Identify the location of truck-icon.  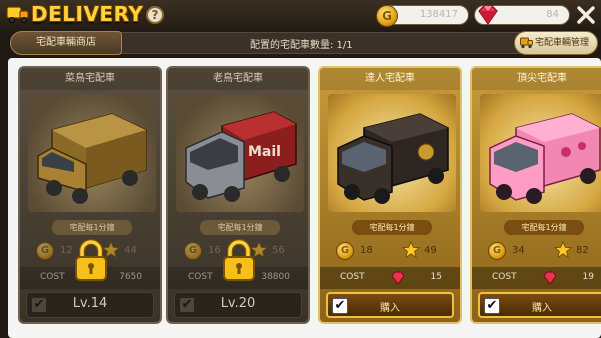
(526, 43).